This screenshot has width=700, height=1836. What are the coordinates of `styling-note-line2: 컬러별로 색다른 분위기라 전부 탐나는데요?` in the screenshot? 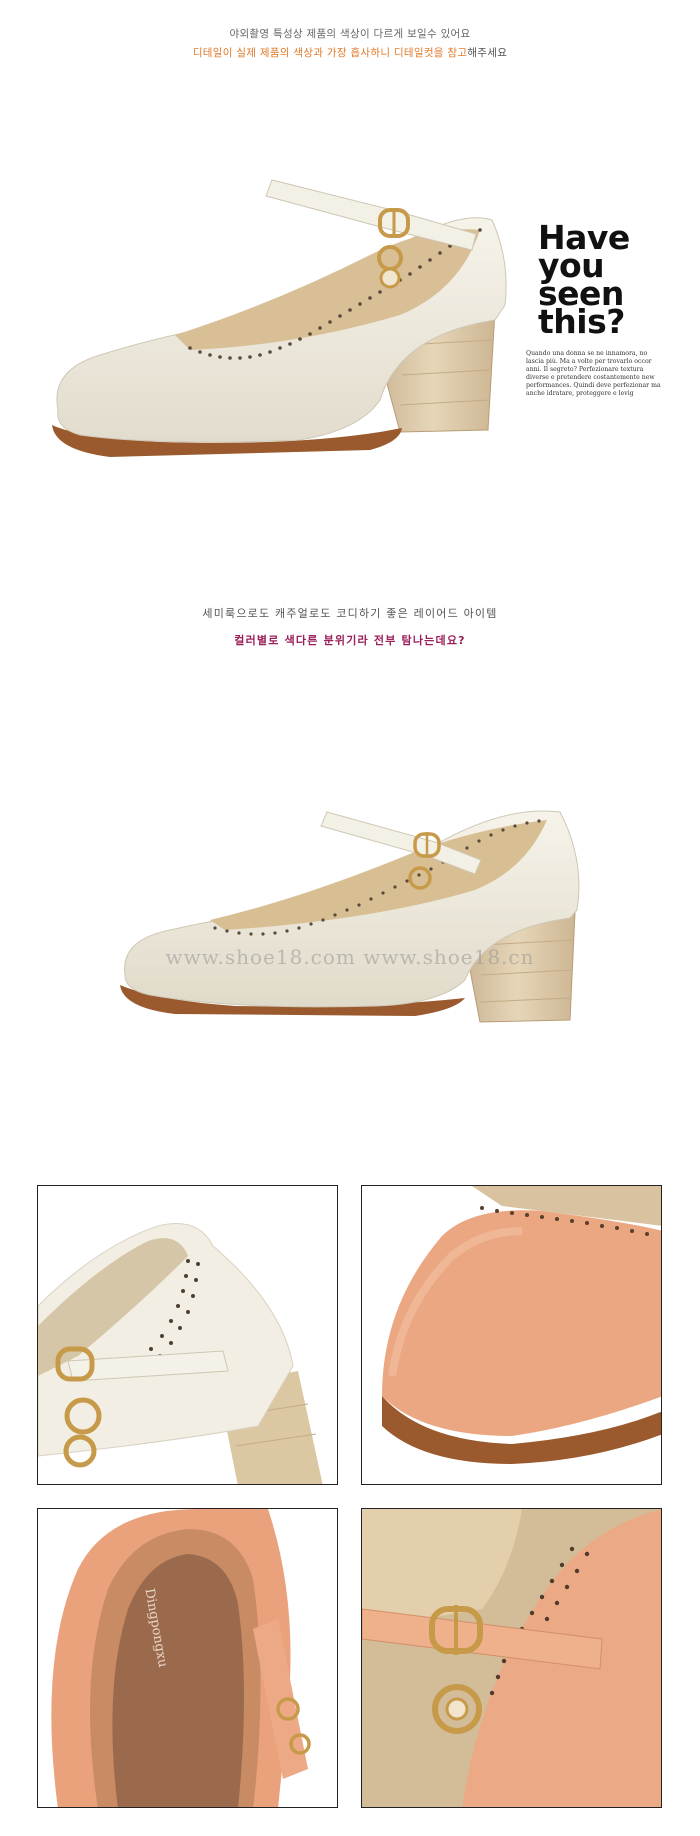 It's located at (350, 640).